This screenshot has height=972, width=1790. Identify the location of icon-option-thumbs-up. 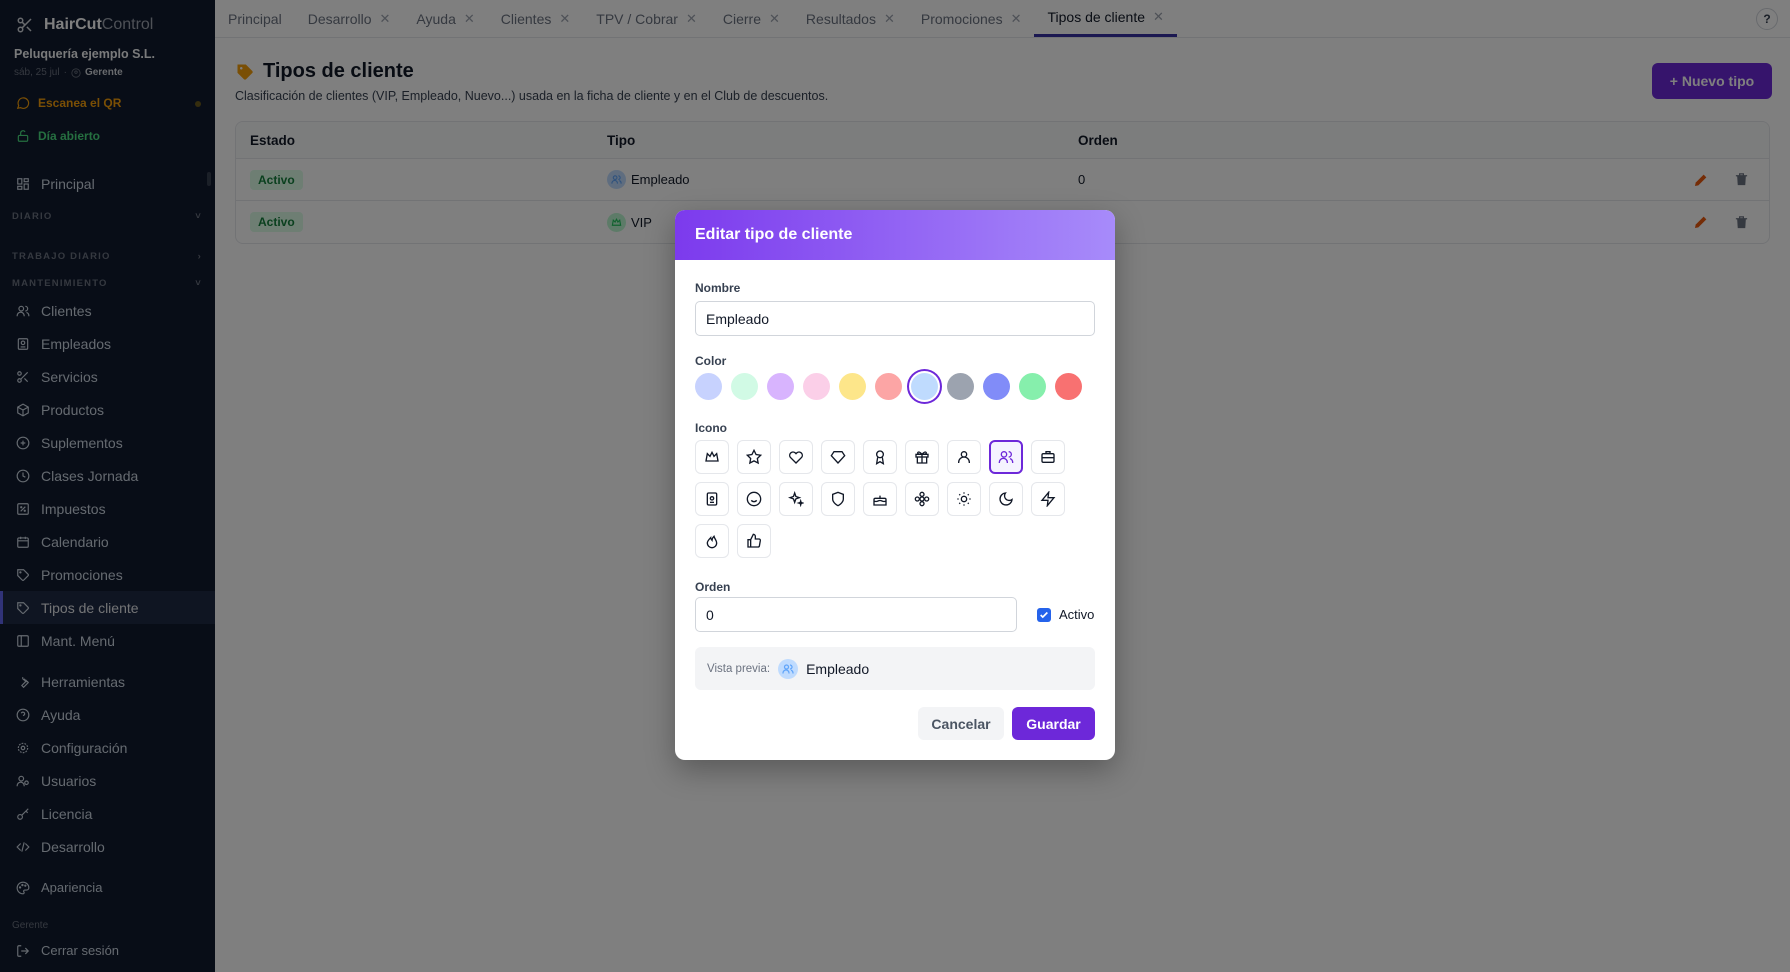
(754, 541).